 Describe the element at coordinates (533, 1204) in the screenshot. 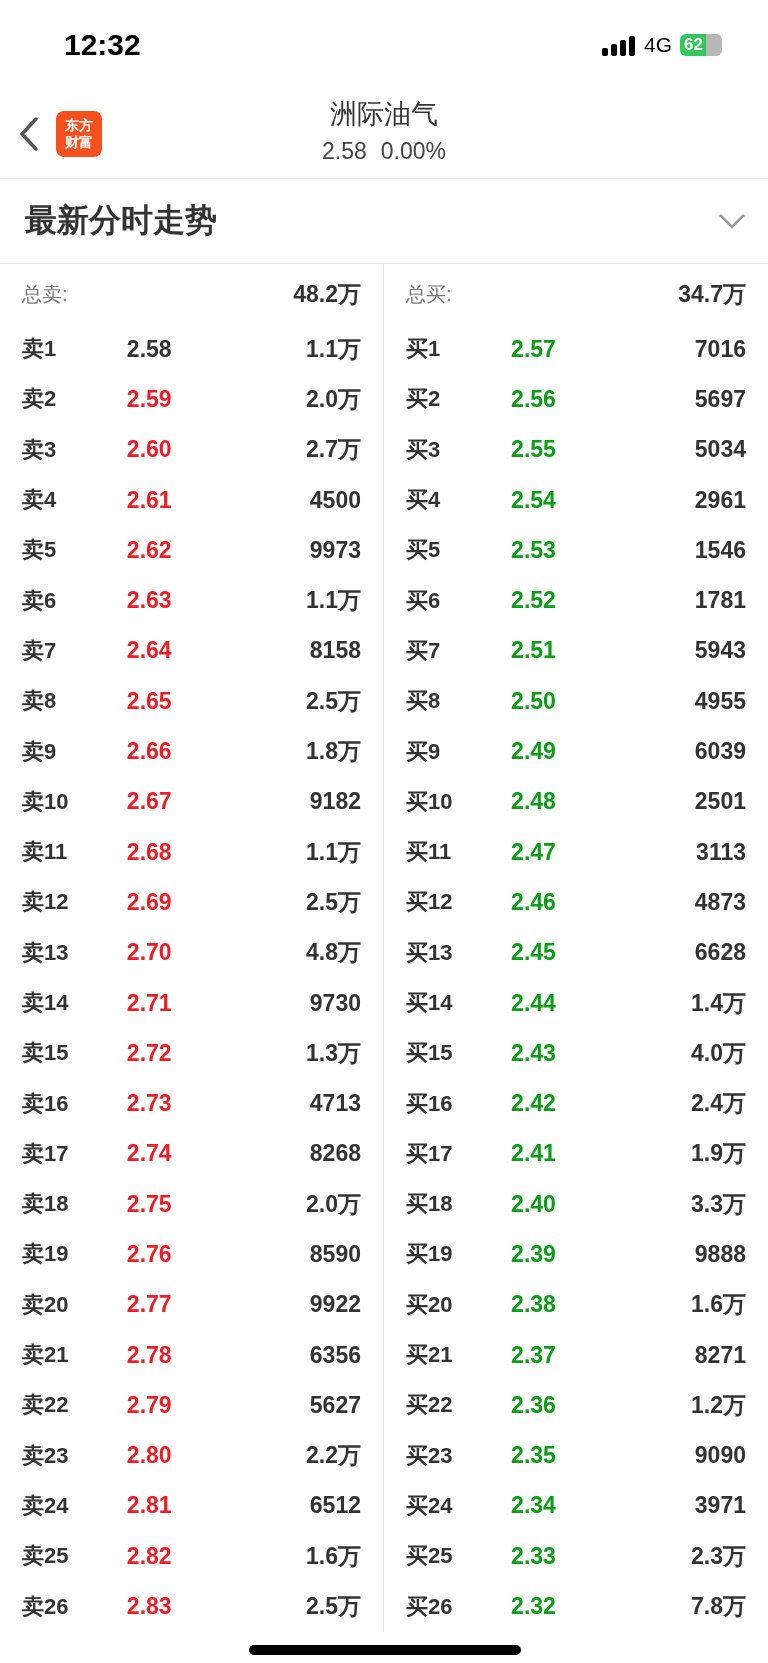

I see `level-price: 2.40` at that location.